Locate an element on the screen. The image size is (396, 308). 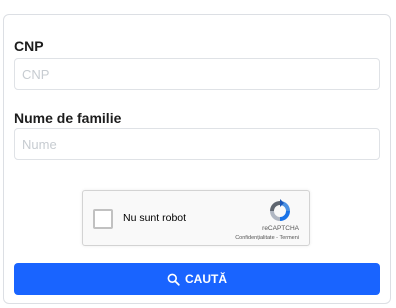
surname-label: Nume de familie is located at coordinates (68, 118).